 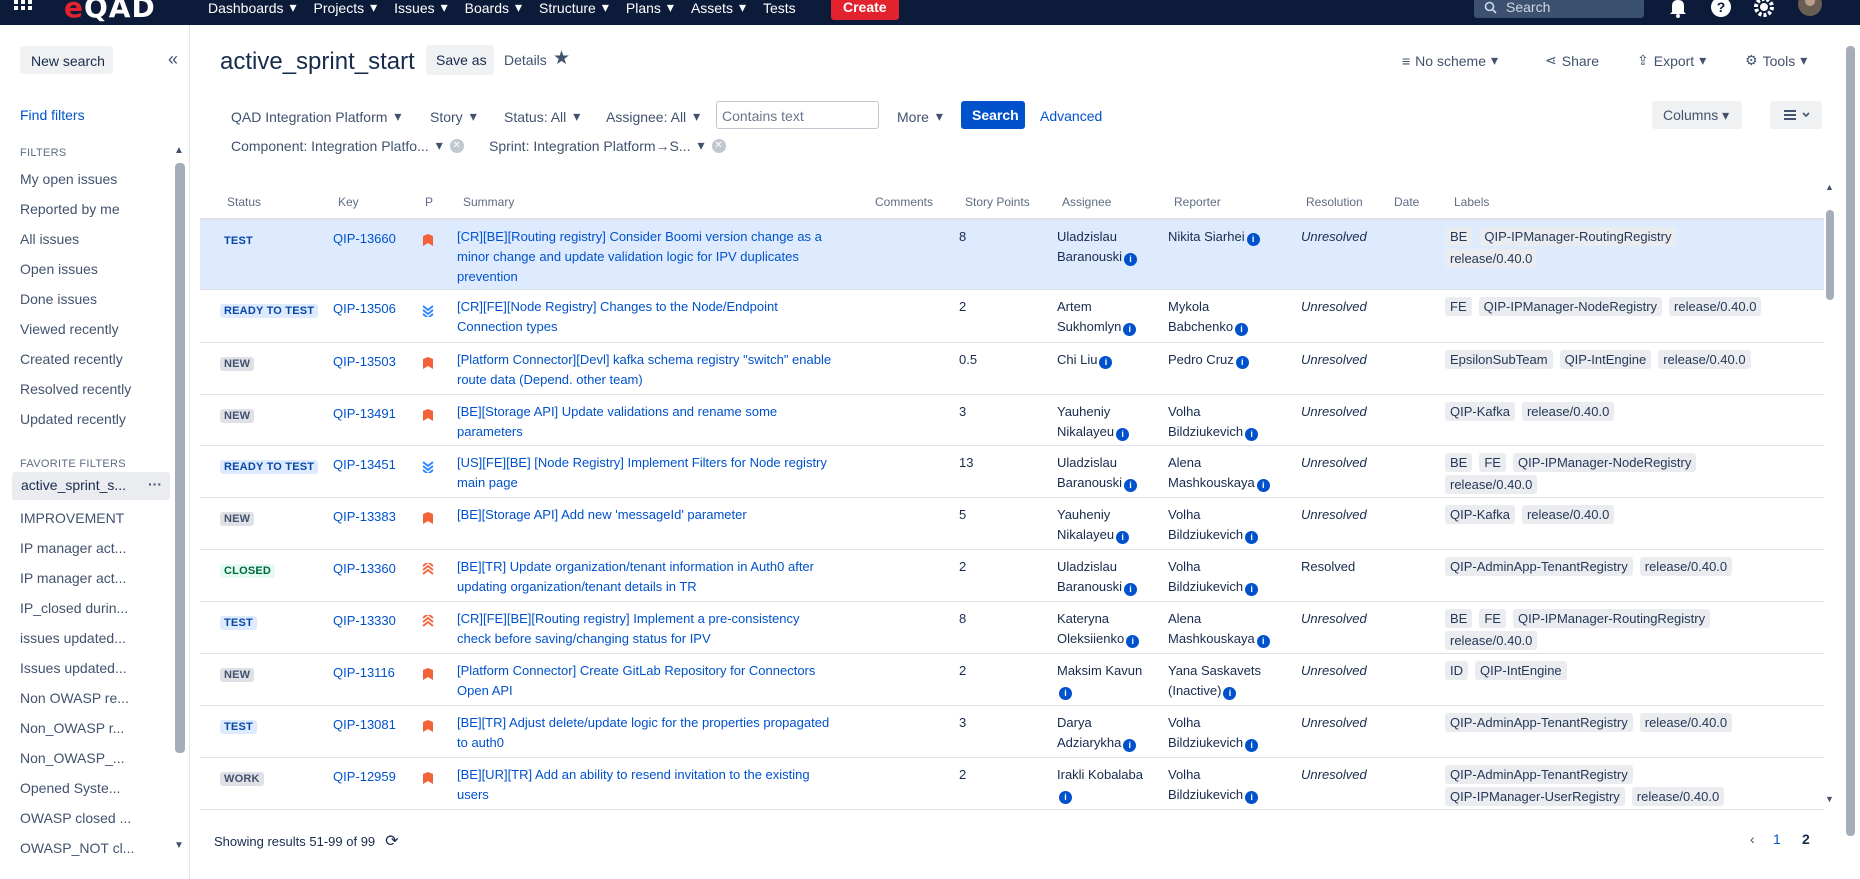 I want to click on assignee-name: Darya Adziarykha i, so click(x=1107, y=733).